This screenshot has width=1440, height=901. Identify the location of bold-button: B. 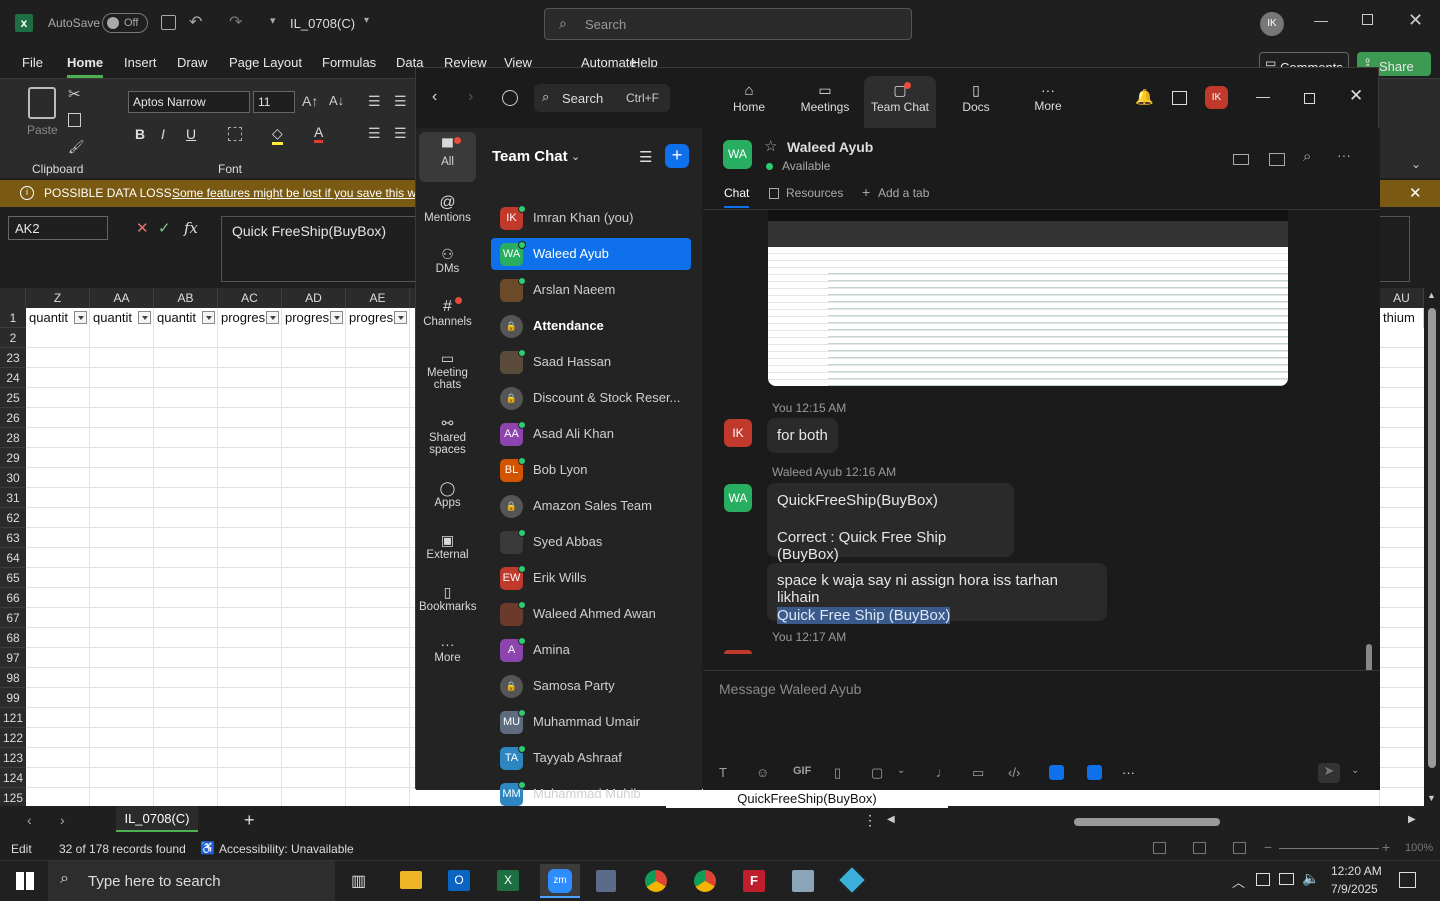
(140, 134).